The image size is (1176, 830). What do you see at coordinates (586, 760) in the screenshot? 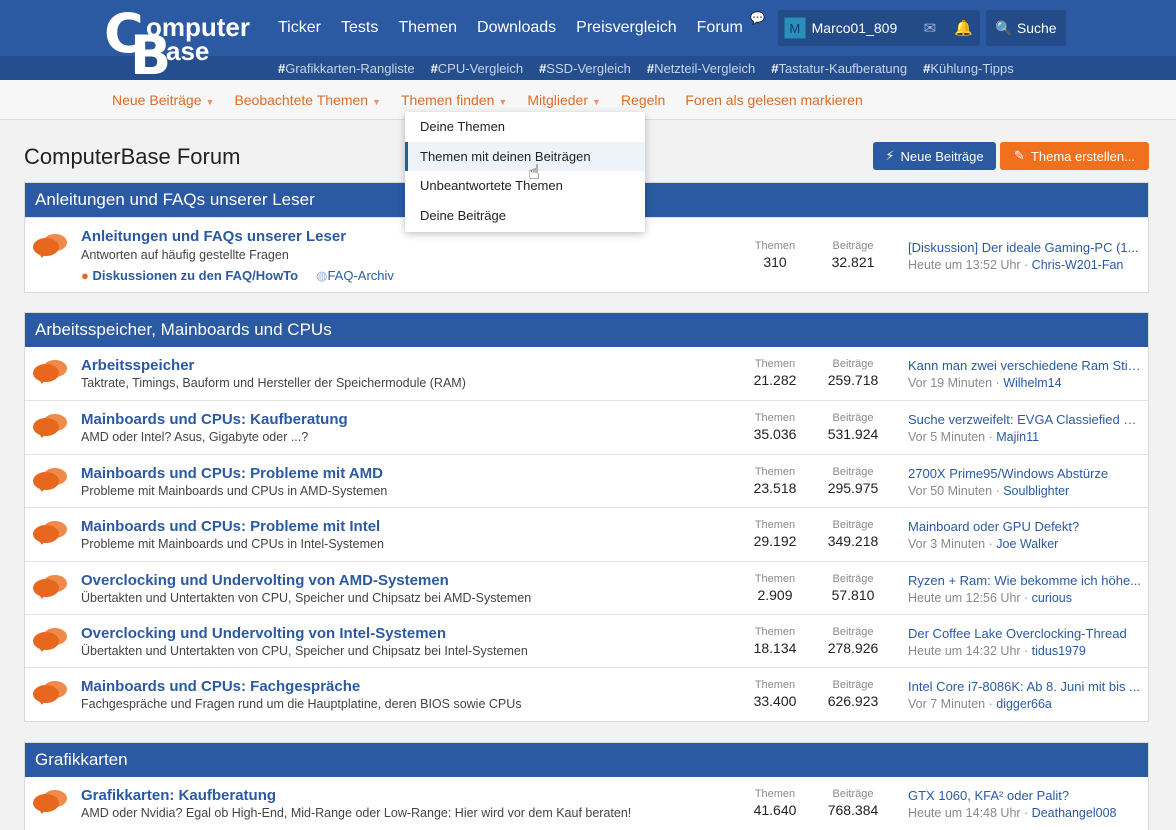
I see `category-title: Grafikkarten` at bounding box center [586, 760].